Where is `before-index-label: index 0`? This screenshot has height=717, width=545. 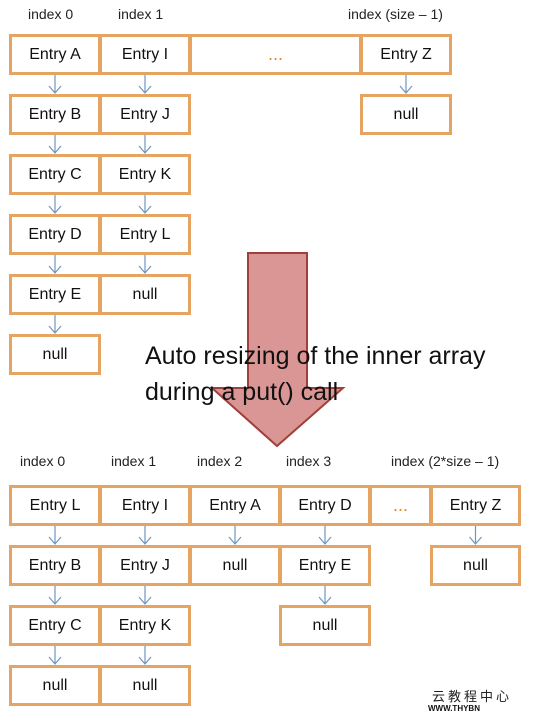 before-index-label: index 0 is located at coordinates (51, 14).